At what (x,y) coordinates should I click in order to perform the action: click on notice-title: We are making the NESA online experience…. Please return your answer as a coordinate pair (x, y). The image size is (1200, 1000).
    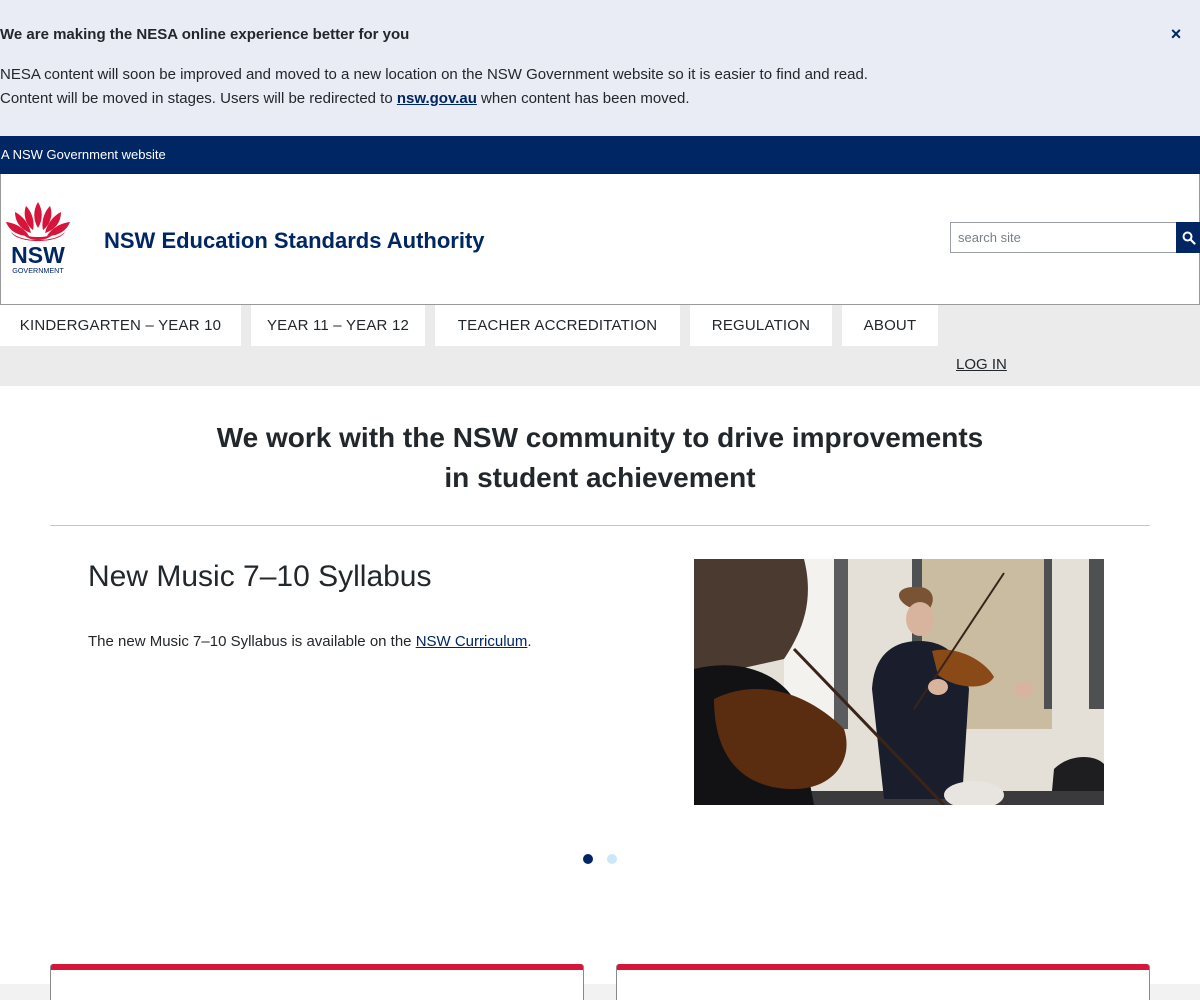
    Looking at the image, I should click on (205, 34).